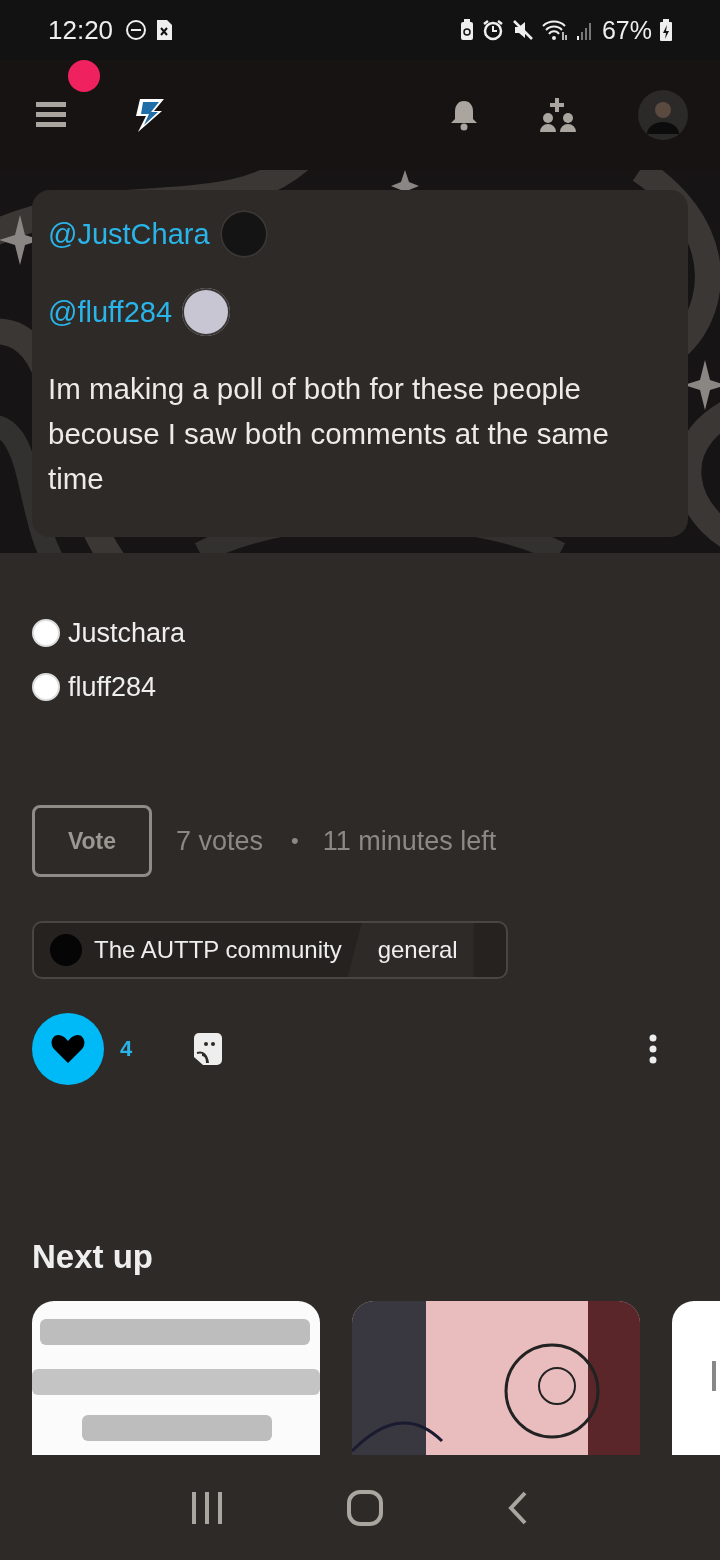 The height and width of the screenshot is (1560, 720). I want to click on heart-icon, so click(68, 1049).